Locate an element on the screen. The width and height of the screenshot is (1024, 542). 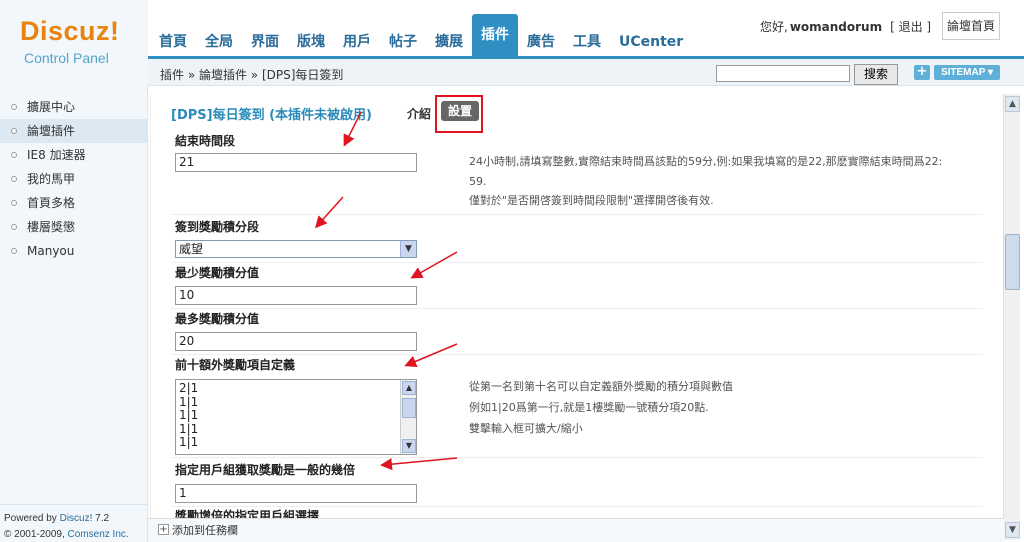
field-label-end-time: 結束時間段 is located at coordinates (205, 141).